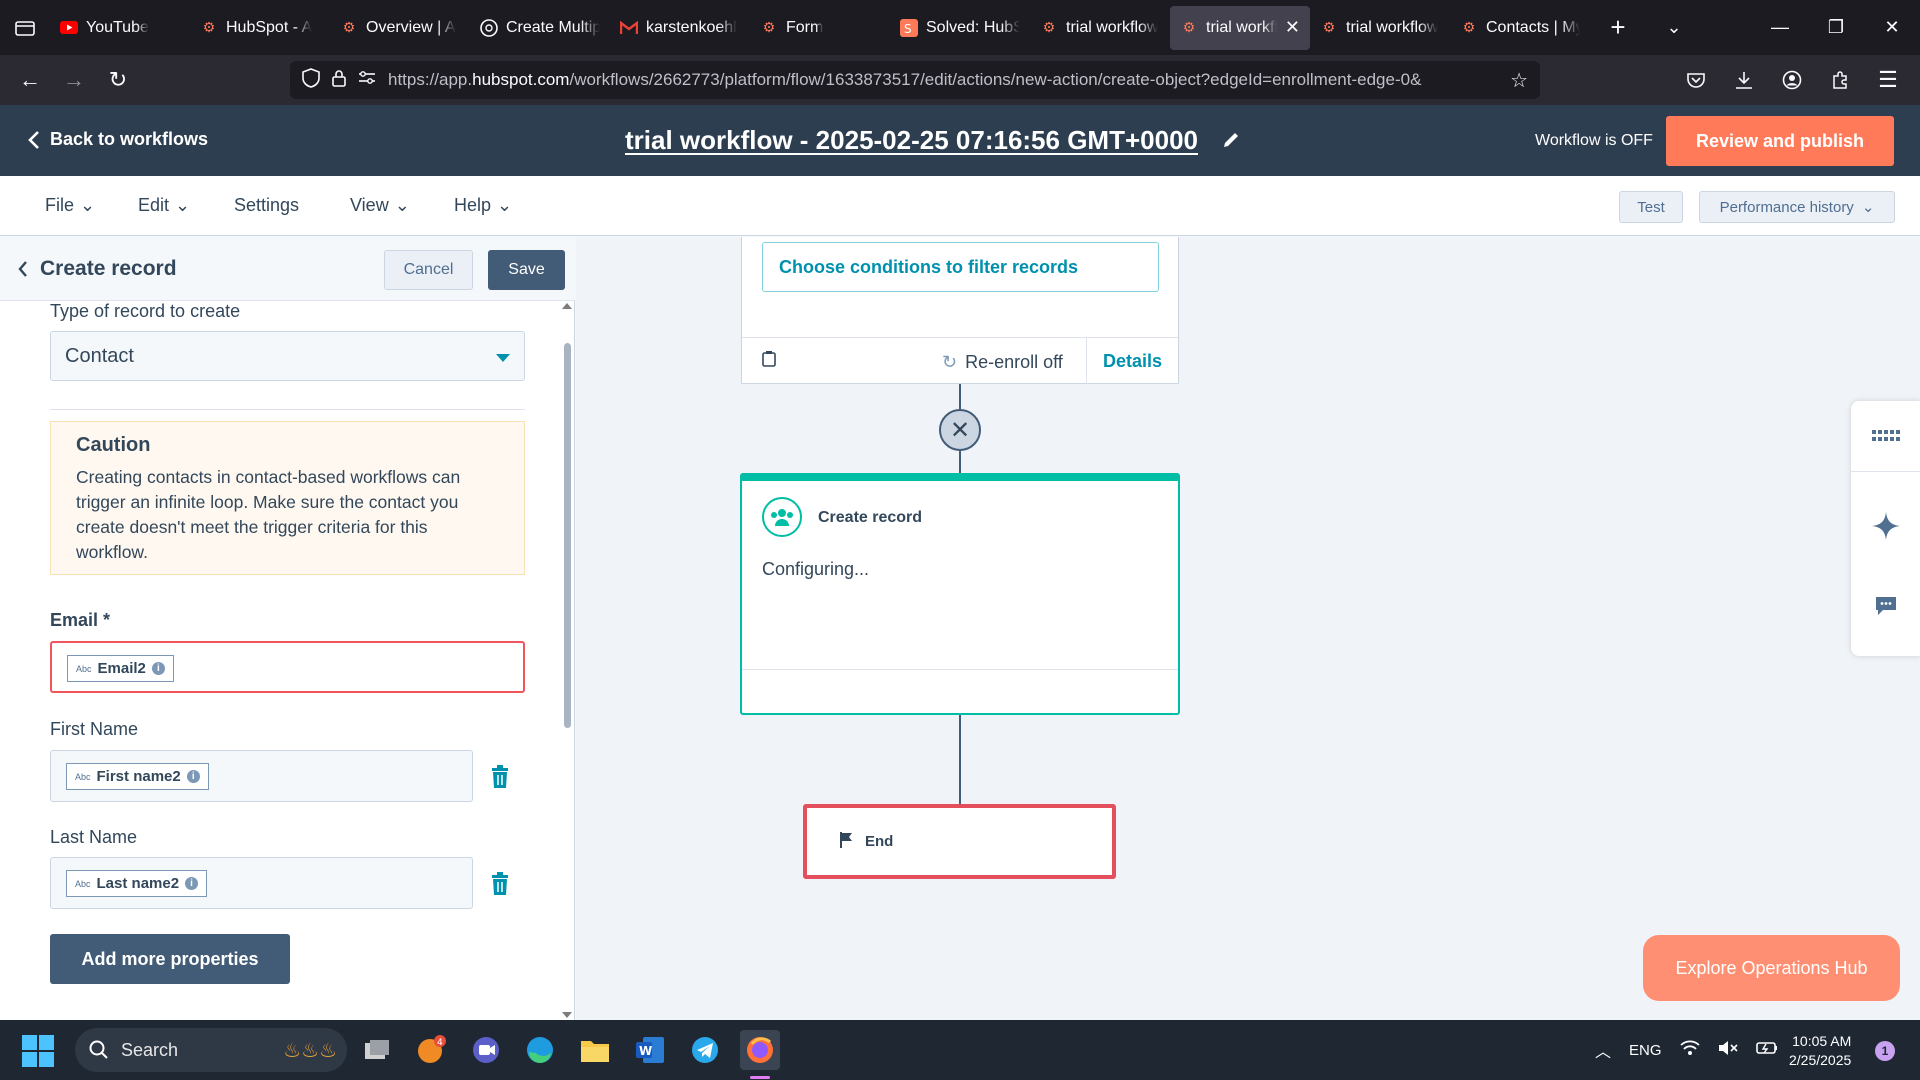 The width and height of the screenshot is (1920, 1080). I want to click on firefox-icon, so click(760, 1050).